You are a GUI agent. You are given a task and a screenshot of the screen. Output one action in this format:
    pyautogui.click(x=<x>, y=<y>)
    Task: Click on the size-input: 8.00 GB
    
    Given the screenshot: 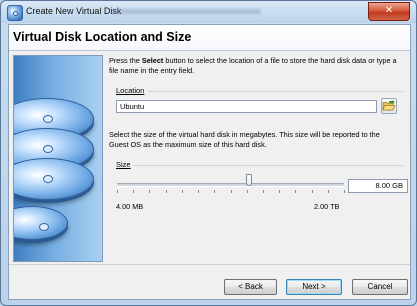 What is the action you would take?
    pyautogui.click(x=378, y=186)
    